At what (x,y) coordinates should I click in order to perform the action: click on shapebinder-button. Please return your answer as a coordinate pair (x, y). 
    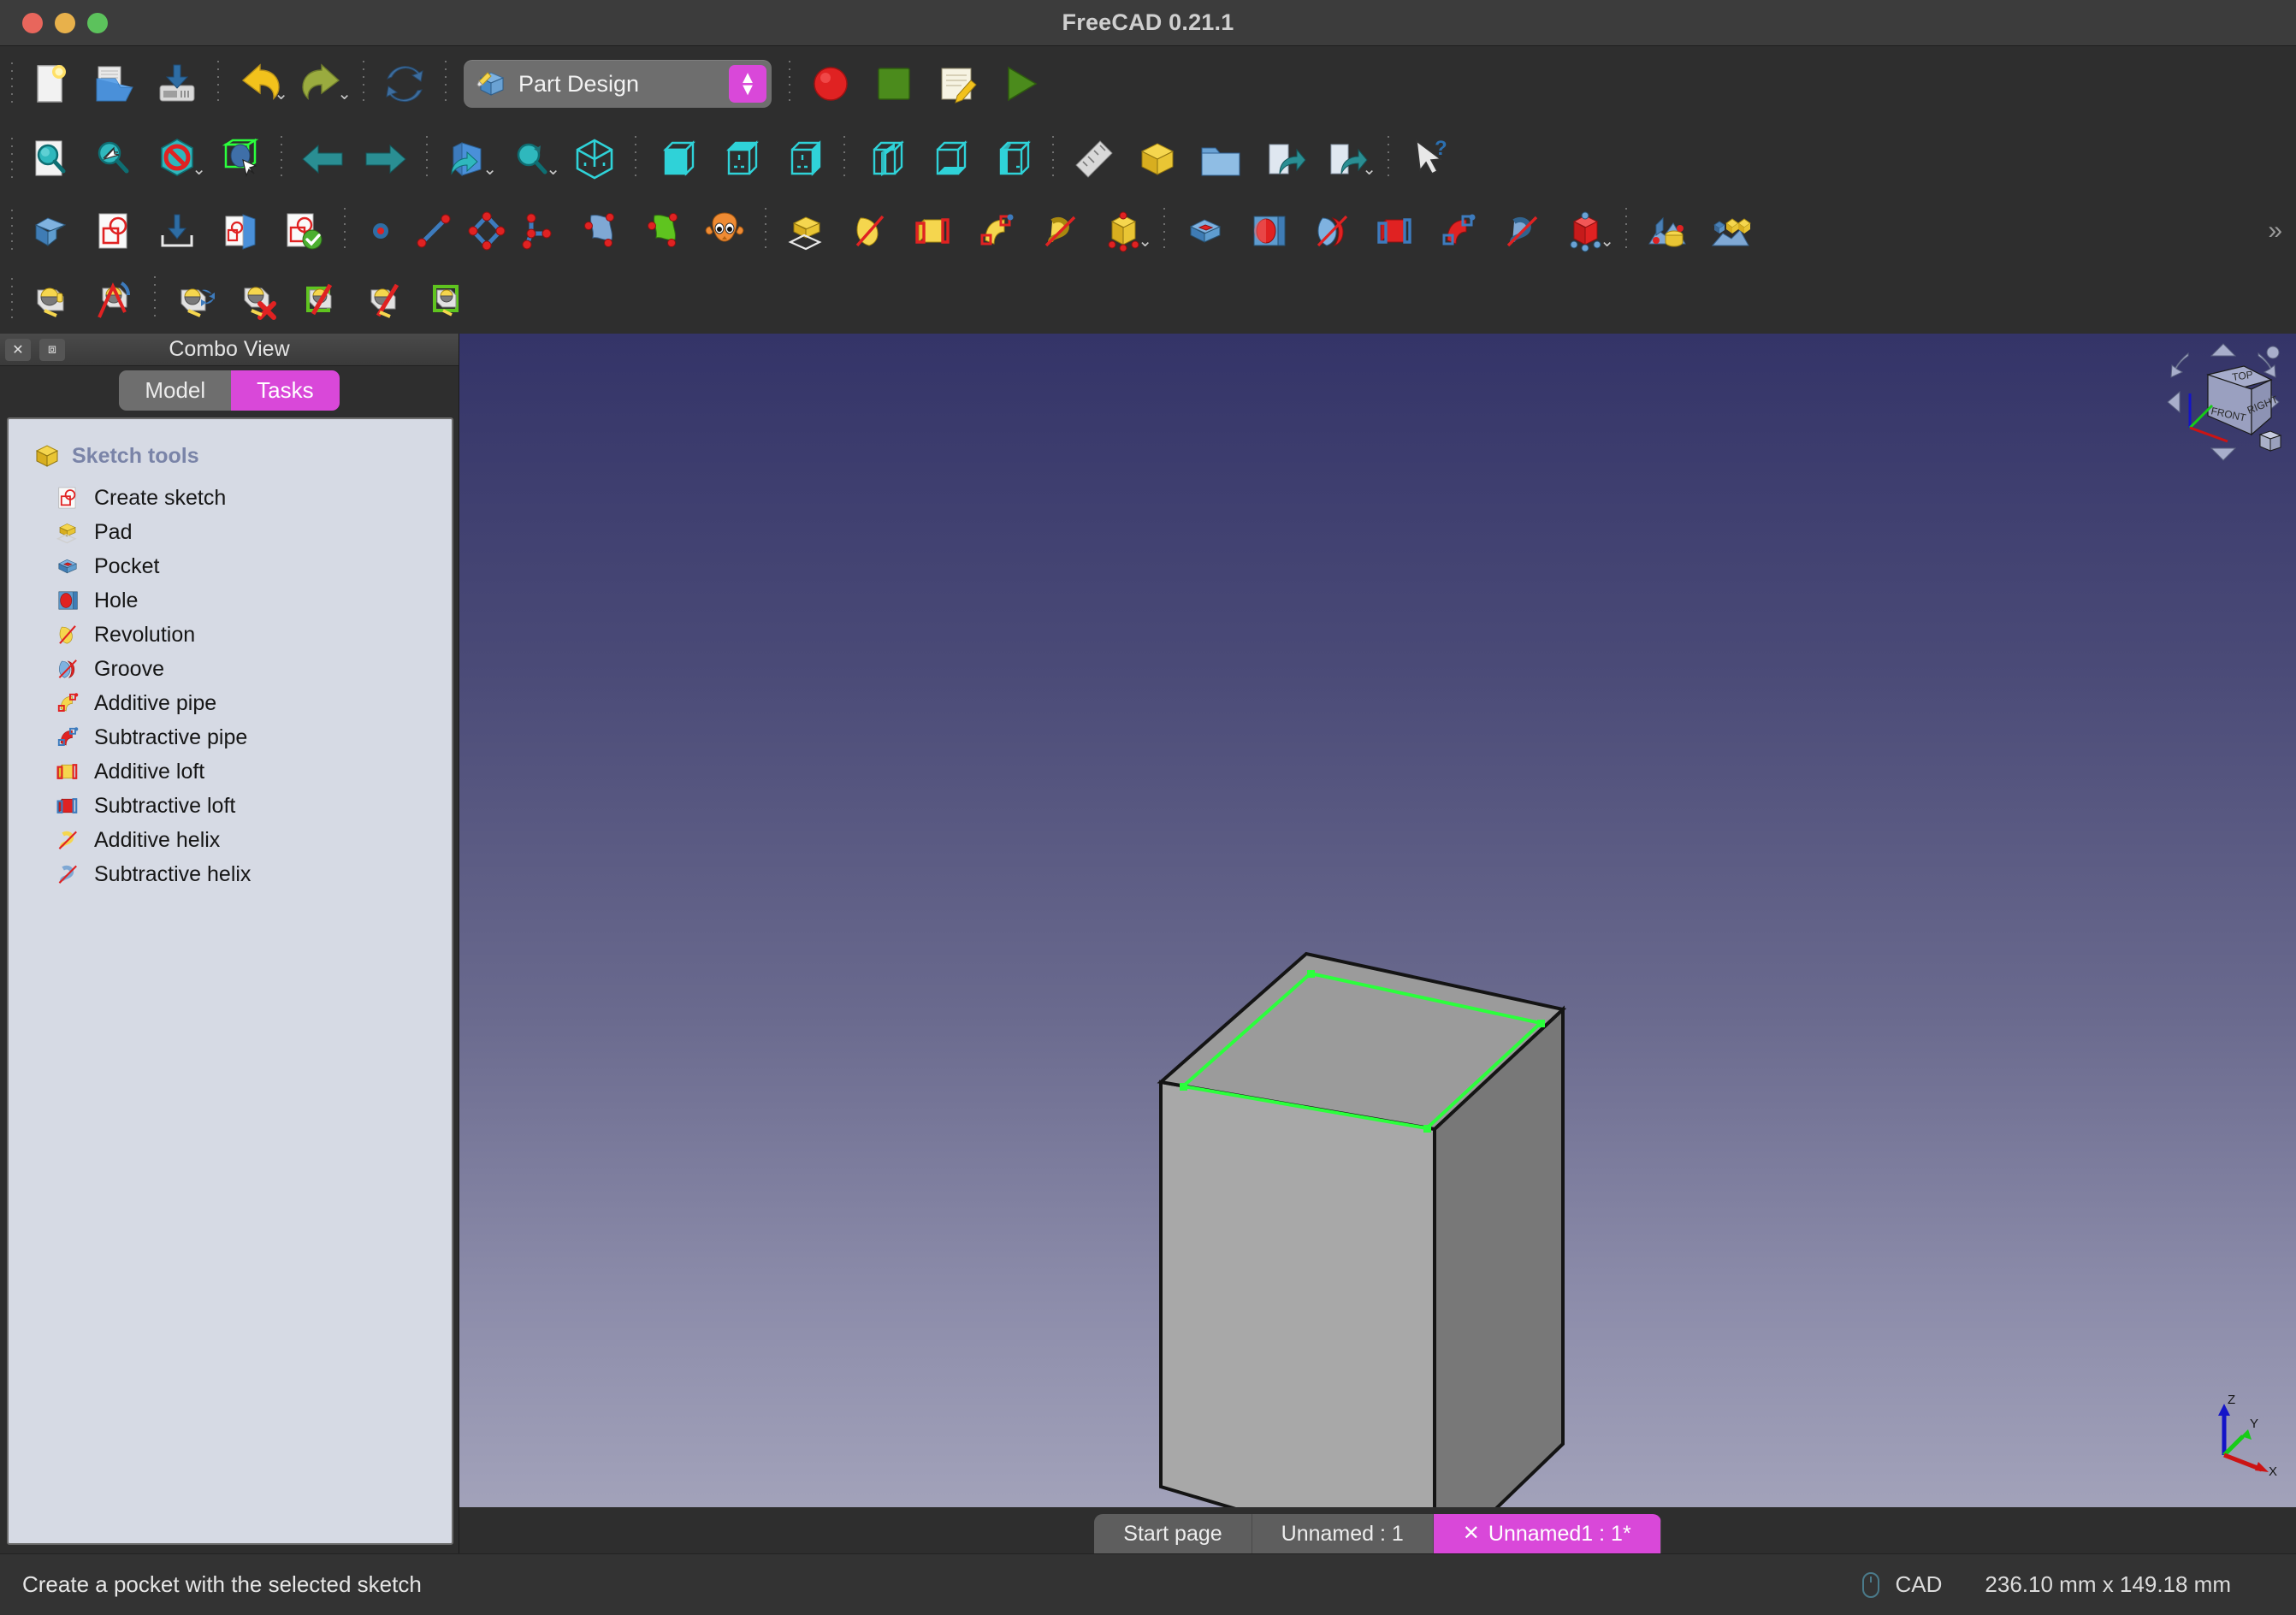
    Looking at the image, I should click on (598, 231).